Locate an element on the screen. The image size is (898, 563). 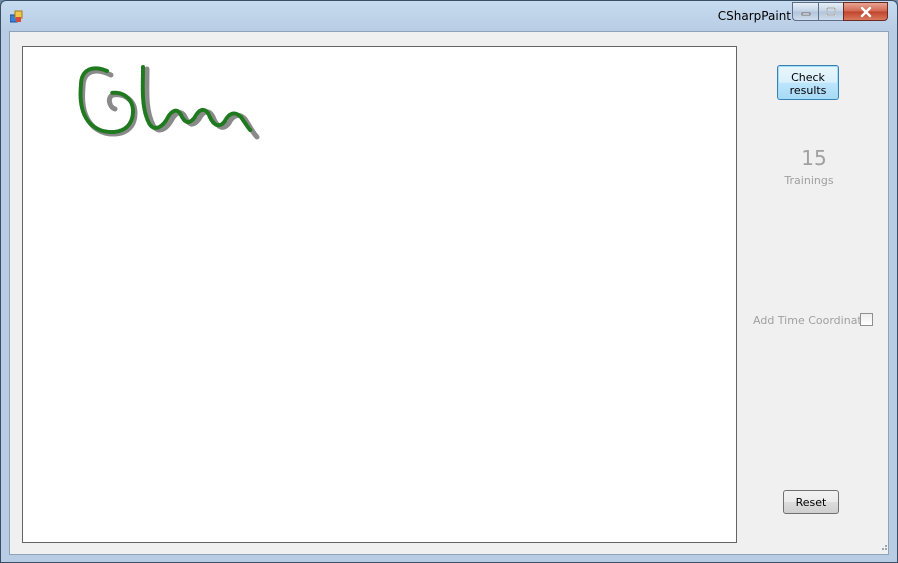
reset-button: Reset is located at coordinates (811, 502).